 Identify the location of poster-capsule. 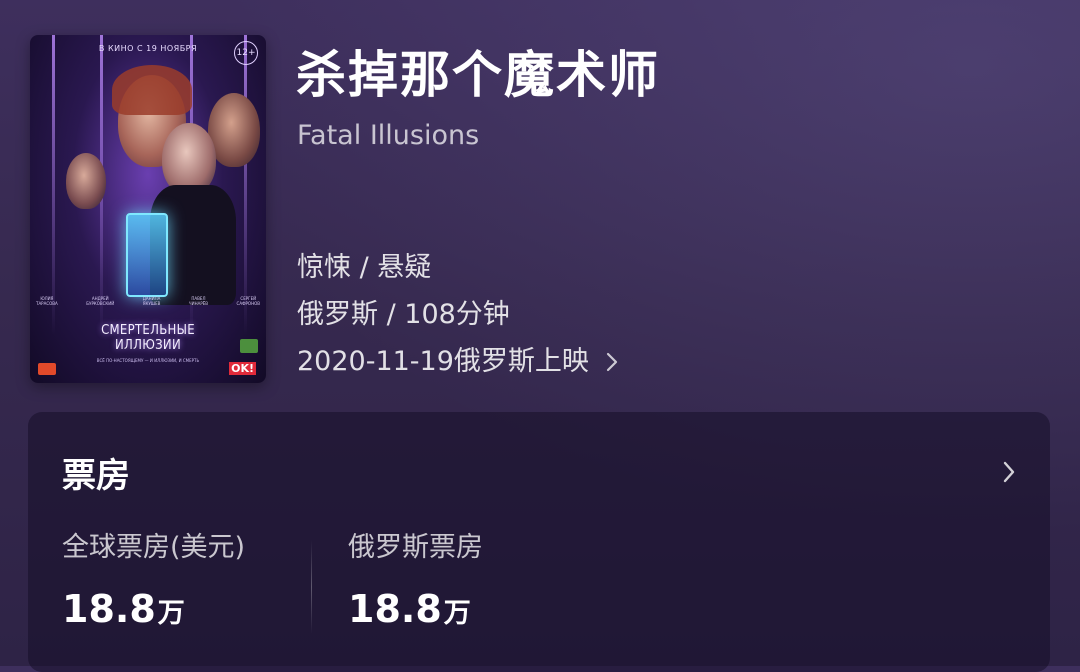
(147, 255).